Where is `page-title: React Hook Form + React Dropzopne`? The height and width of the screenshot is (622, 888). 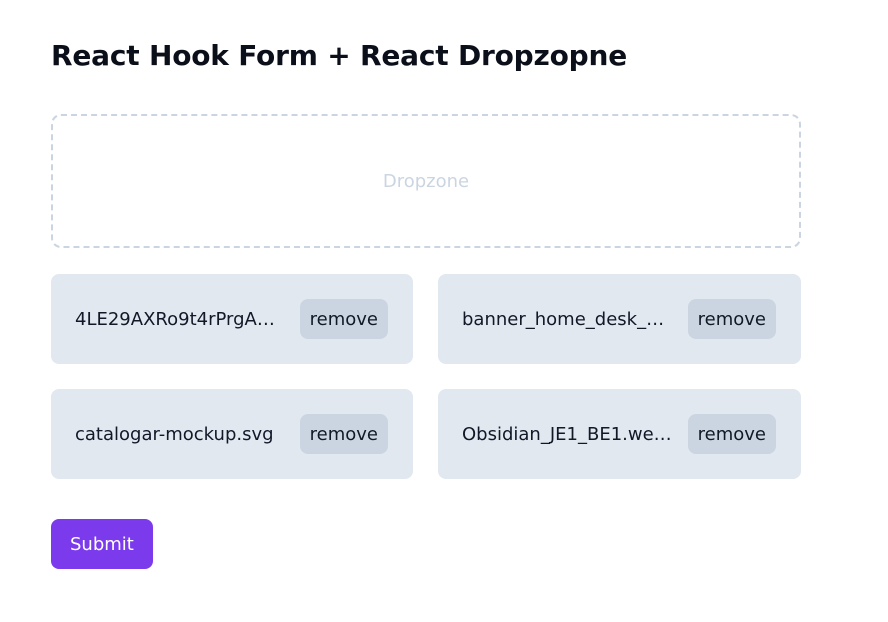
page-title: React Hook Form + React Dropzopne is located at coordinates (339, 55).